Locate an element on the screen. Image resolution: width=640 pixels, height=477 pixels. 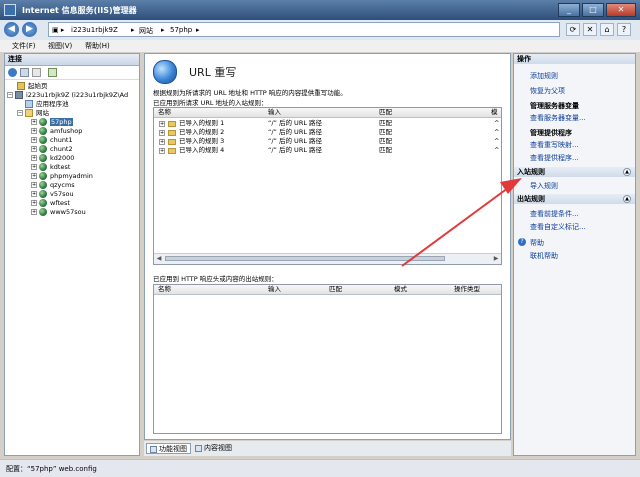
outbound-rules-group: 出站规则 ▲ is located at coordinates (574, 199).